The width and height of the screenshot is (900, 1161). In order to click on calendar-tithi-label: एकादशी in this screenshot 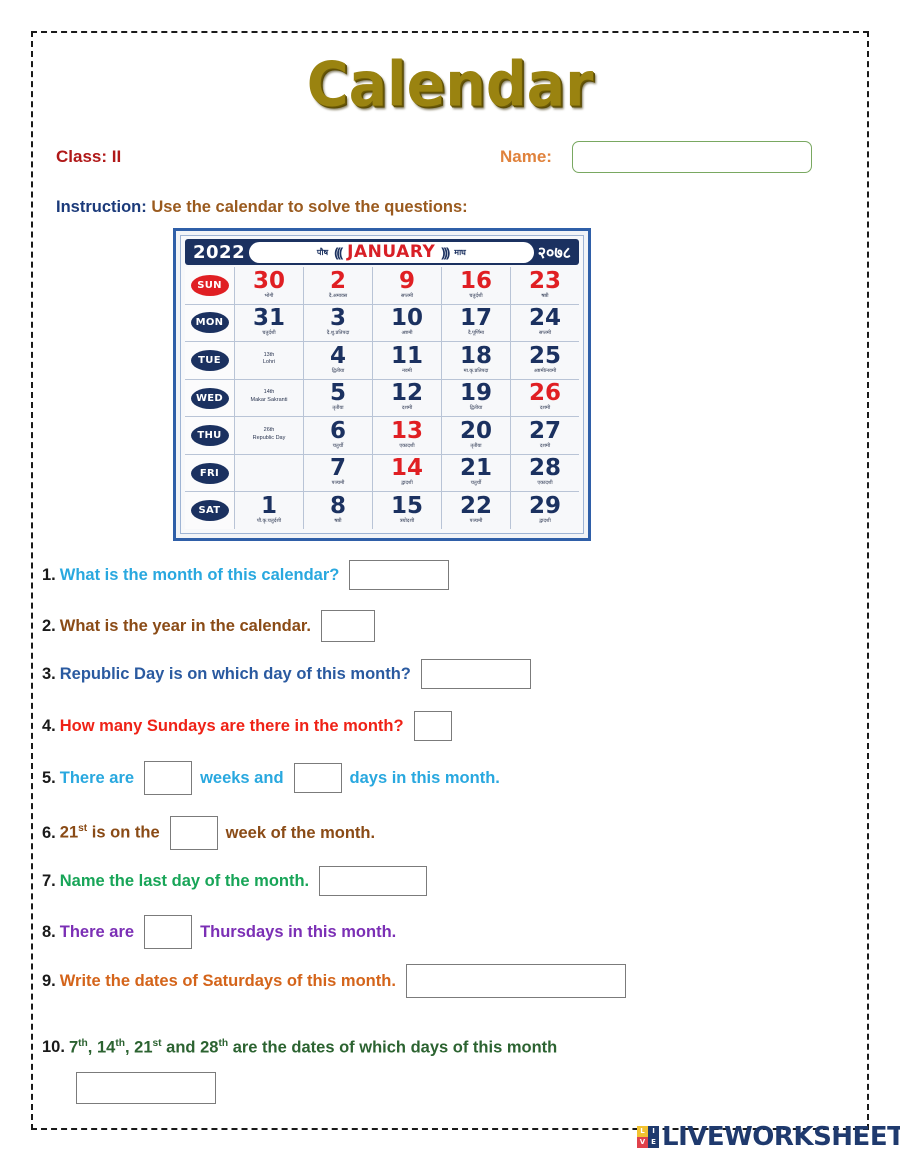, I will do `click(407, 445)`.